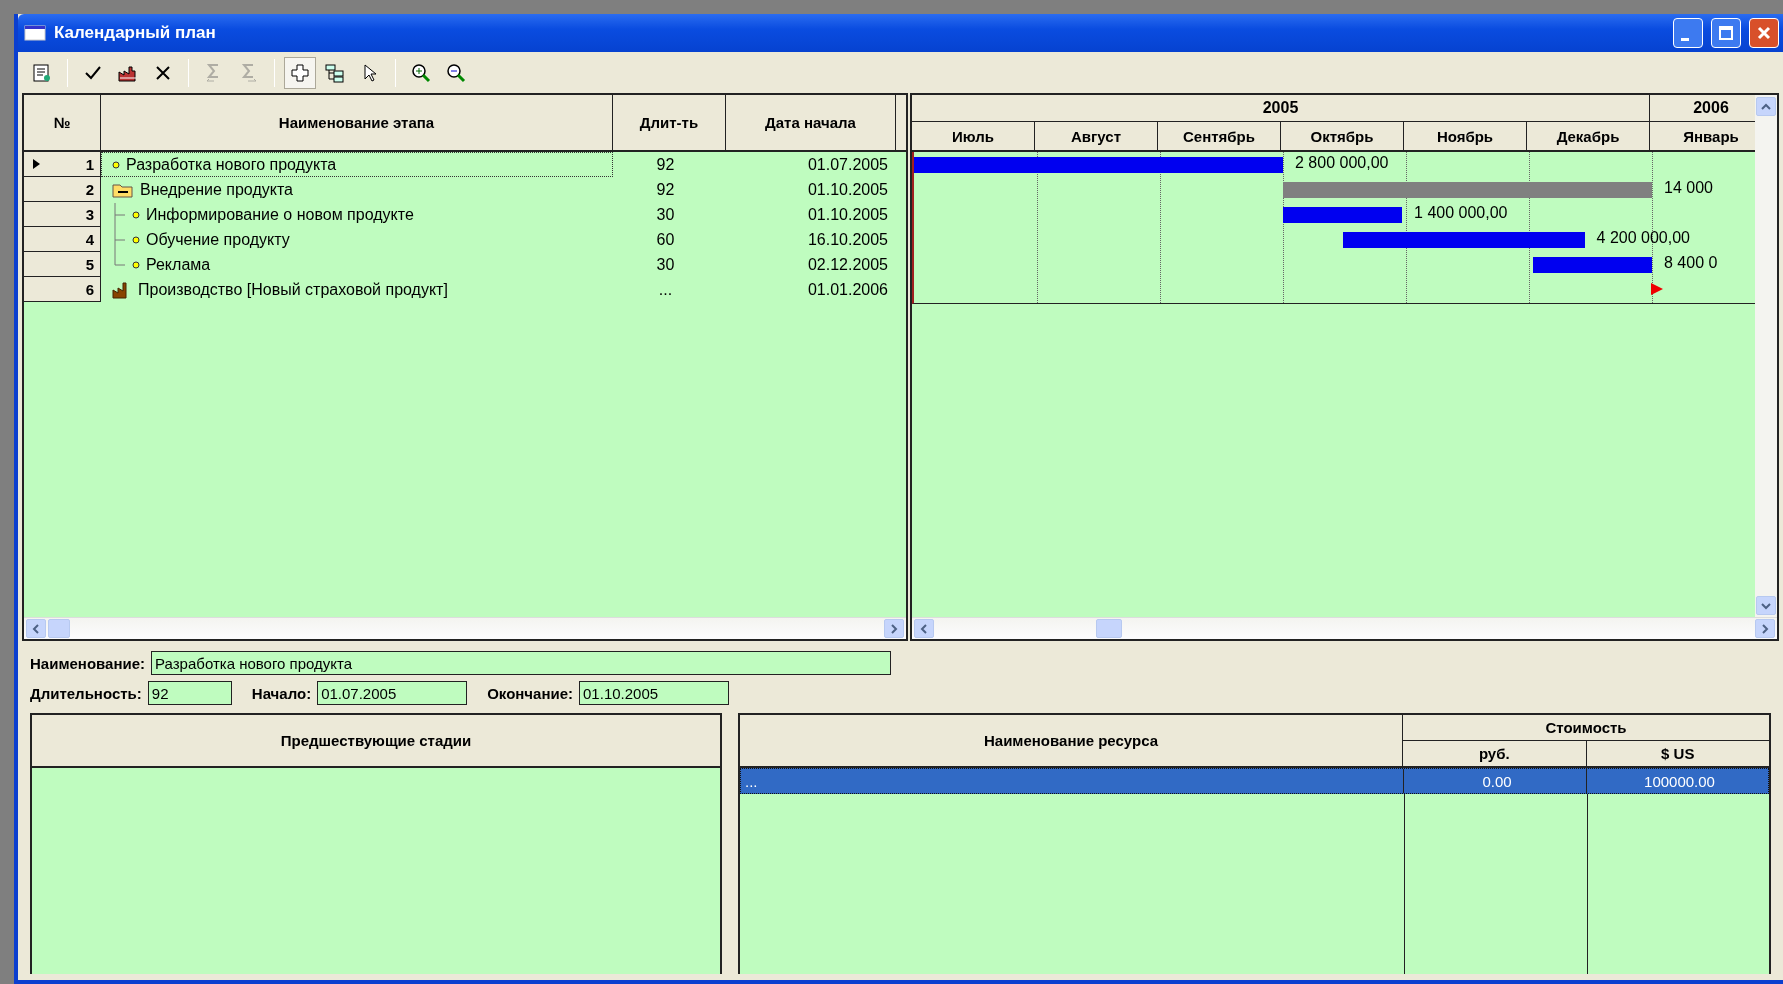  What do you see at coordinates (811, 122) in the screenshot?
I see `column-header: Дата начала` at bounding box center [811, 122].